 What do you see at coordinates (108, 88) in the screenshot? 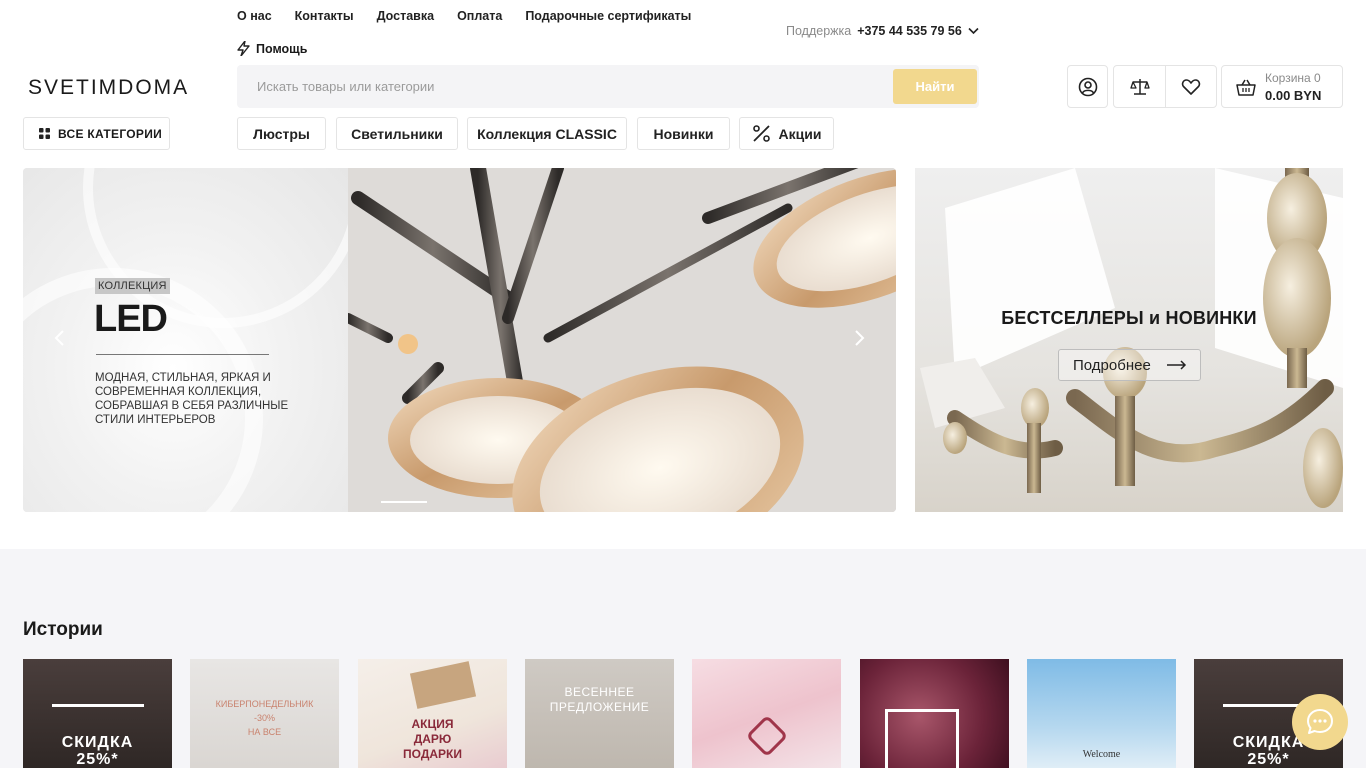
I see `logo: SVETIMDOMA` at bounding box center [108, 88].